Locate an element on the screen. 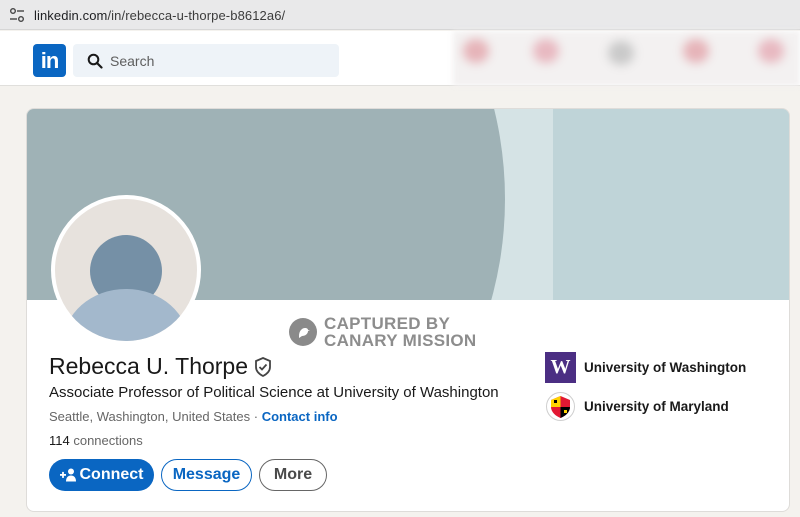 The width and height of the screenshot is (800, 517). connect-button: Connect is located at coordinates (101, 475).